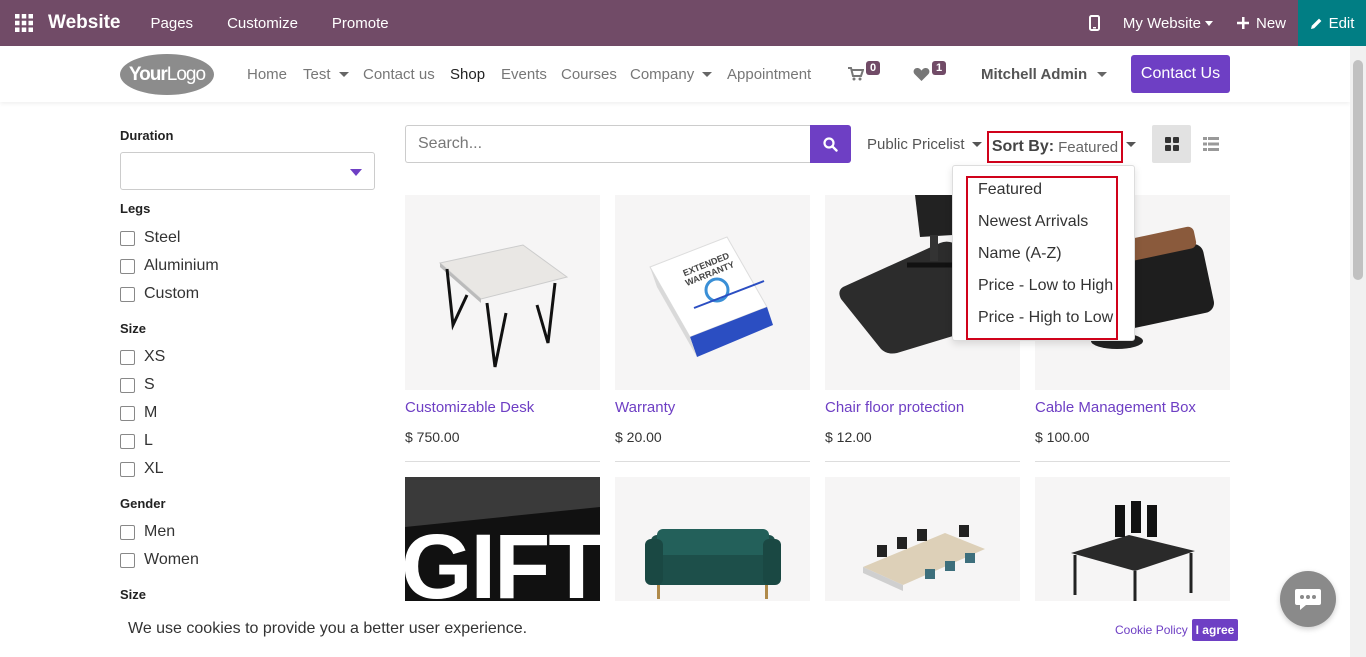 This screenshot has height=657, width=1366. I want to click on new-button: New, so click(1261, 23).